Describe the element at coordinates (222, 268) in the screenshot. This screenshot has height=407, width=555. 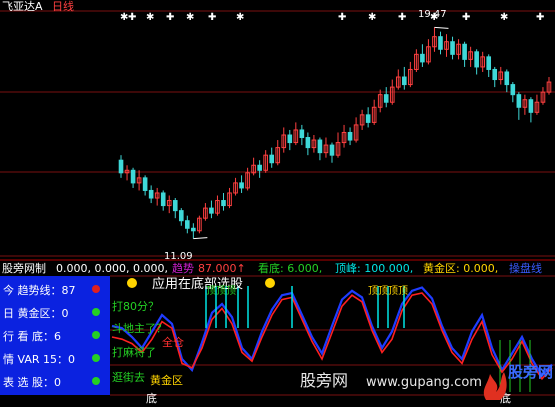
I see `trend-value: 87.000↑` at that location.